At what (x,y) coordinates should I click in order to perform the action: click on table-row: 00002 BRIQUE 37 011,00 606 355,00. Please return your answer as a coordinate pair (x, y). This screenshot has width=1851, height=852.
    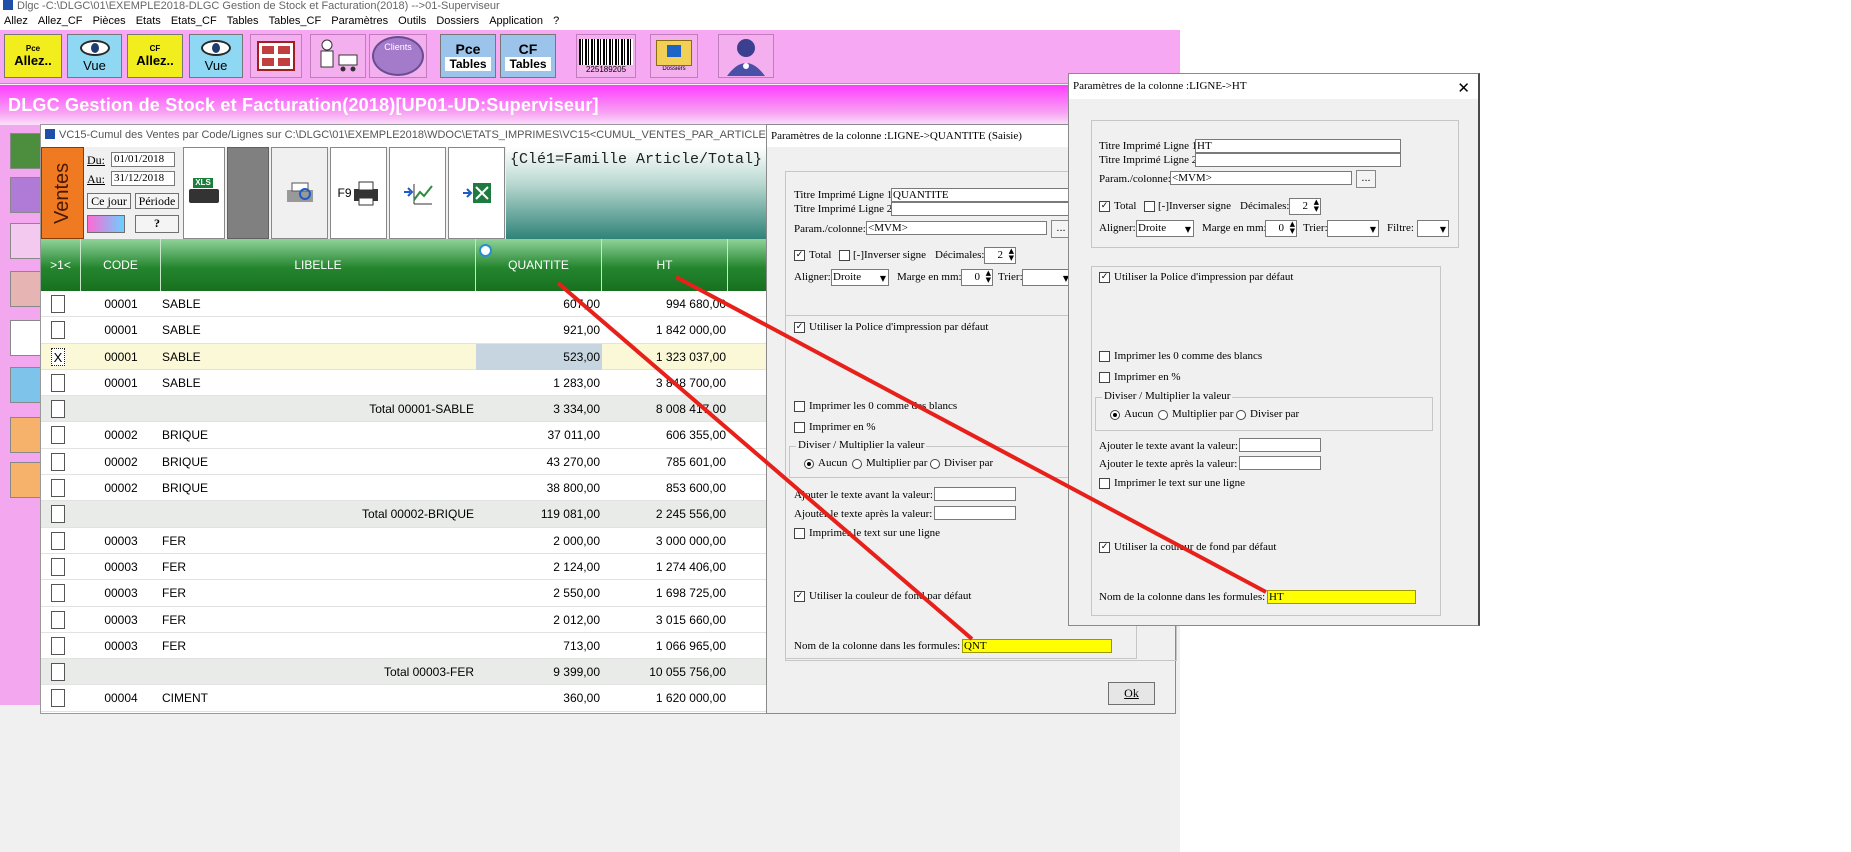
    Looking at the image, I should click on (403, 435).